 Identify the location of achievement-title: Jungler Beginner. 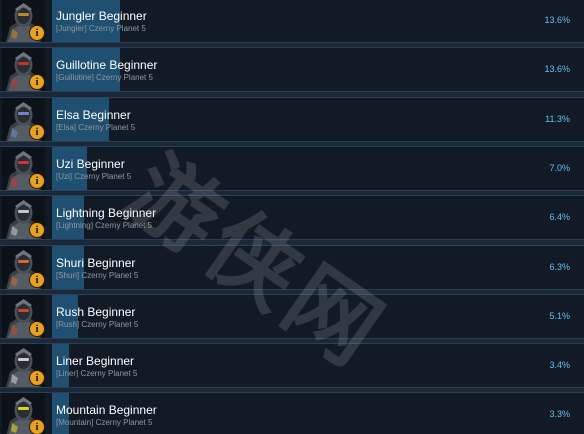
(101, 16).